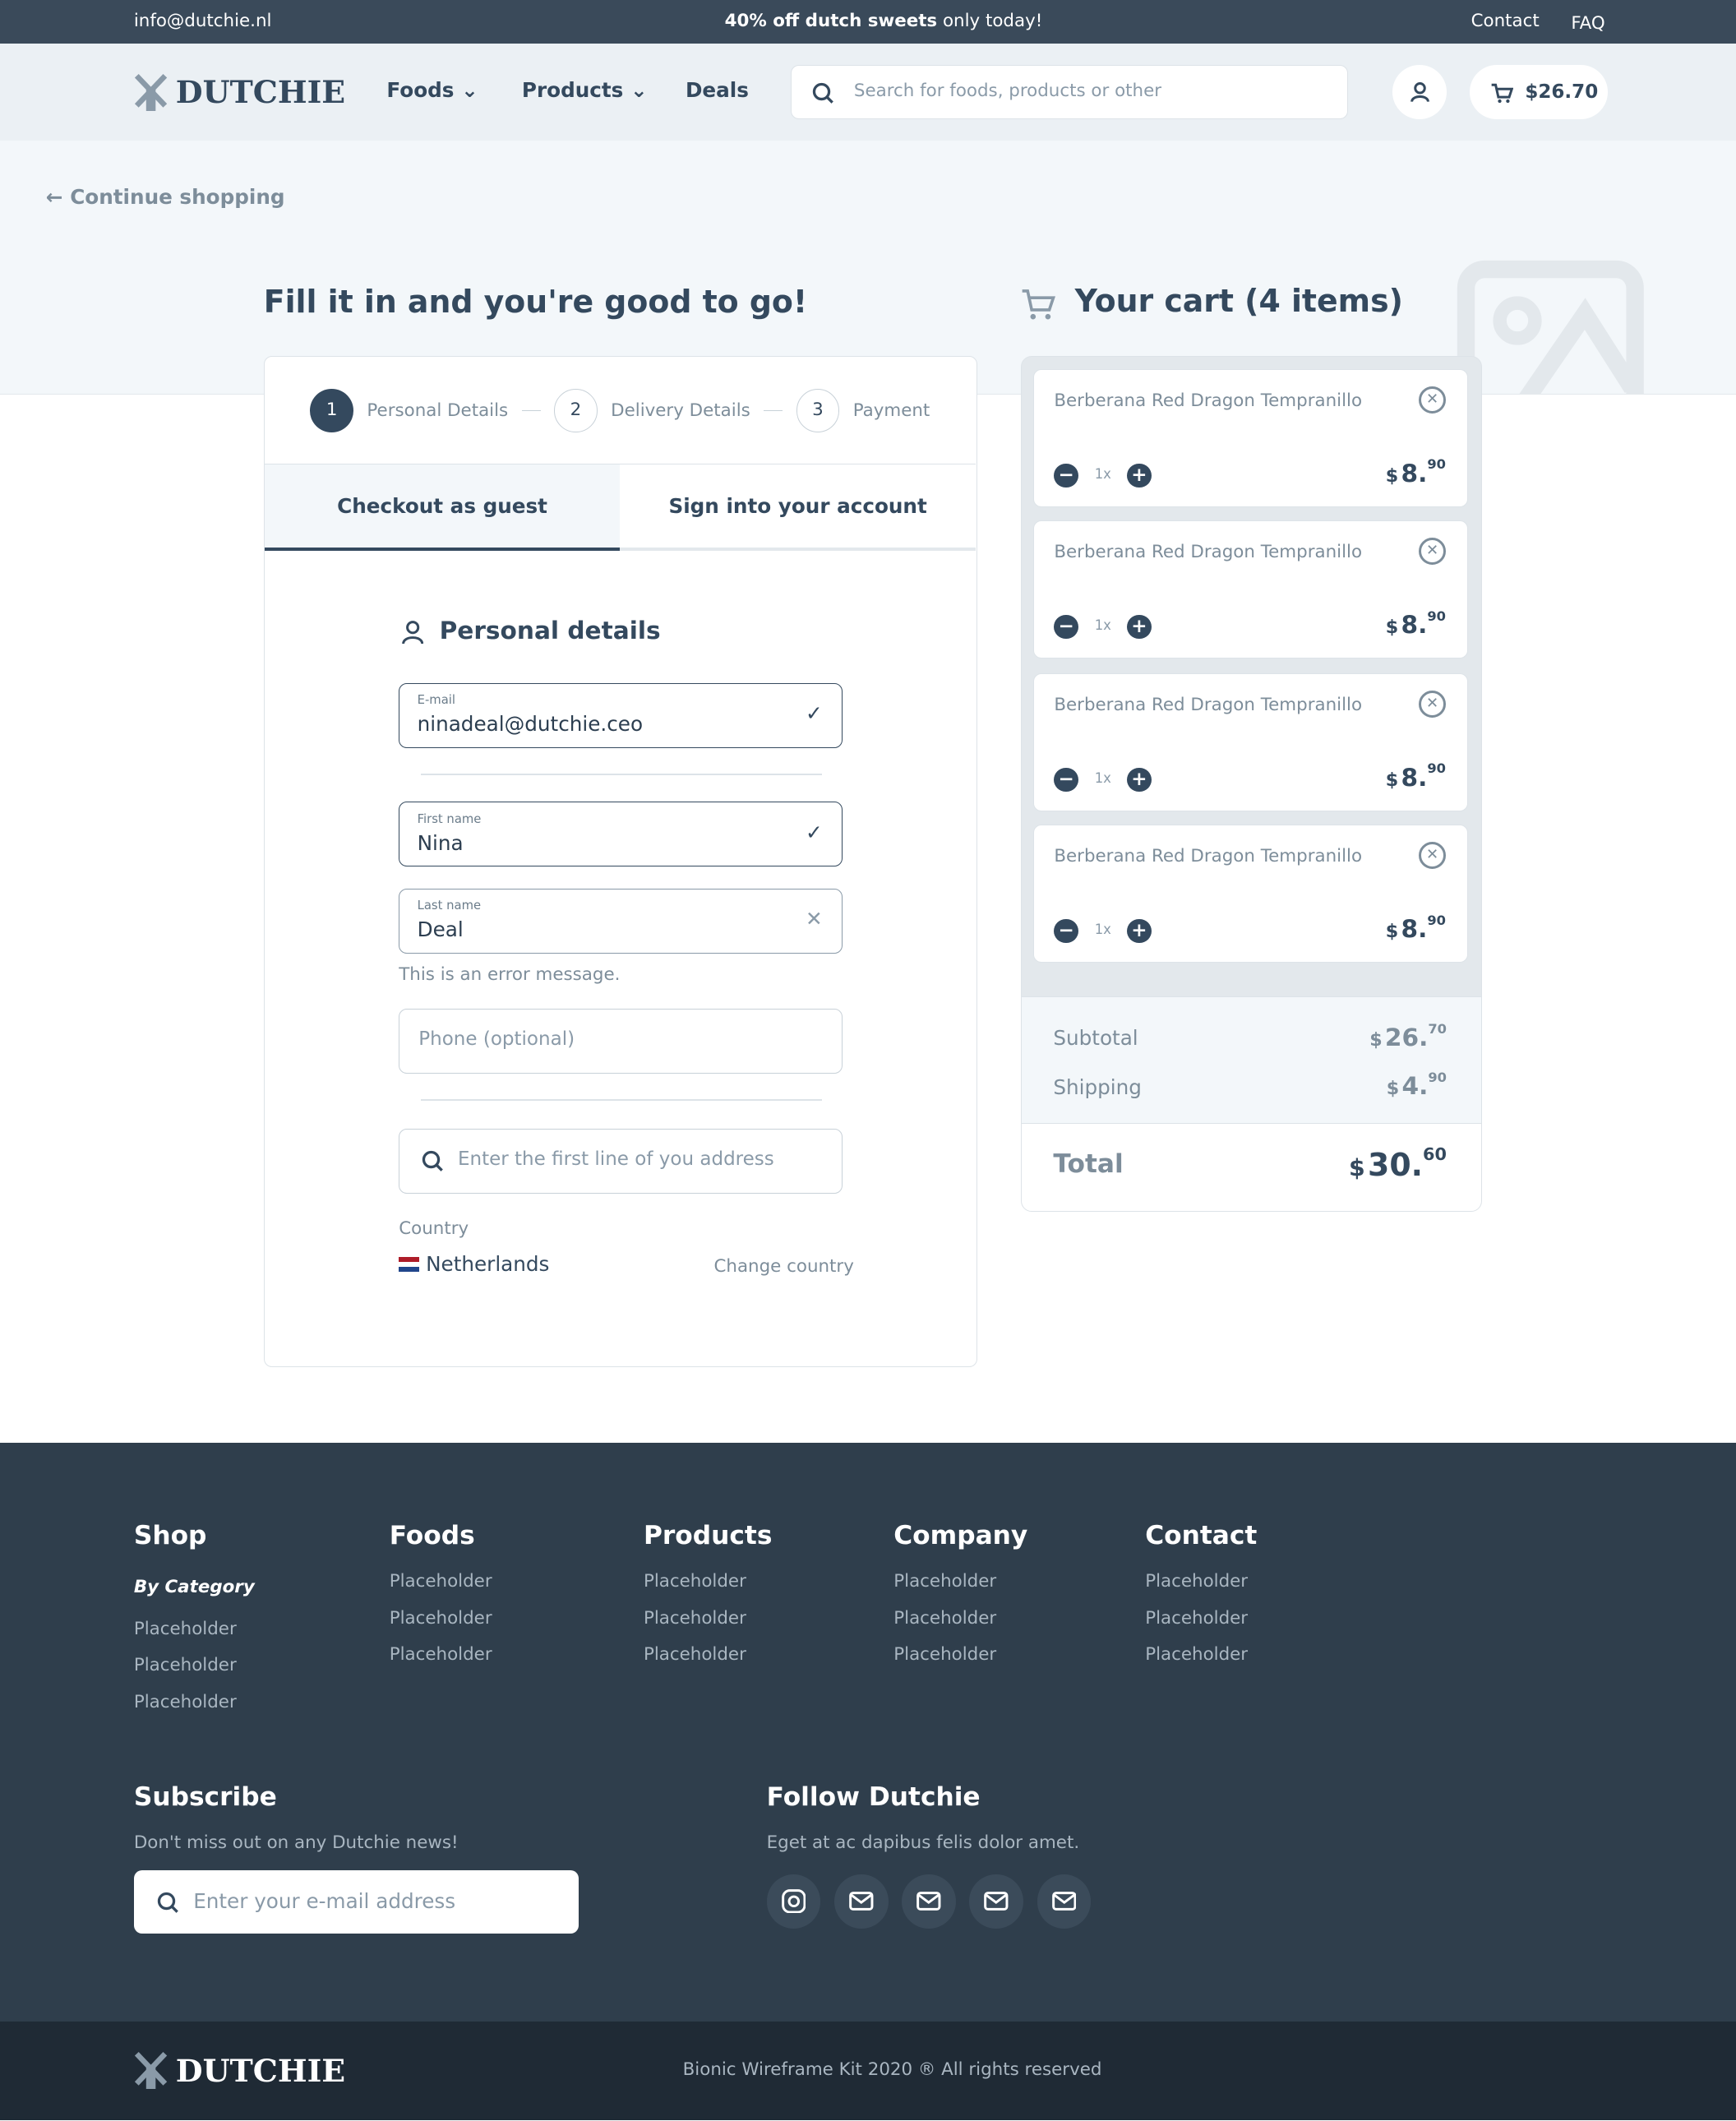 Image resolution: width=1736 pixels, height=2121 pixels. Describe the element at coordinates (621, 1041) in the screenshot. I see `phone-field: Phone (optional)` at that location.